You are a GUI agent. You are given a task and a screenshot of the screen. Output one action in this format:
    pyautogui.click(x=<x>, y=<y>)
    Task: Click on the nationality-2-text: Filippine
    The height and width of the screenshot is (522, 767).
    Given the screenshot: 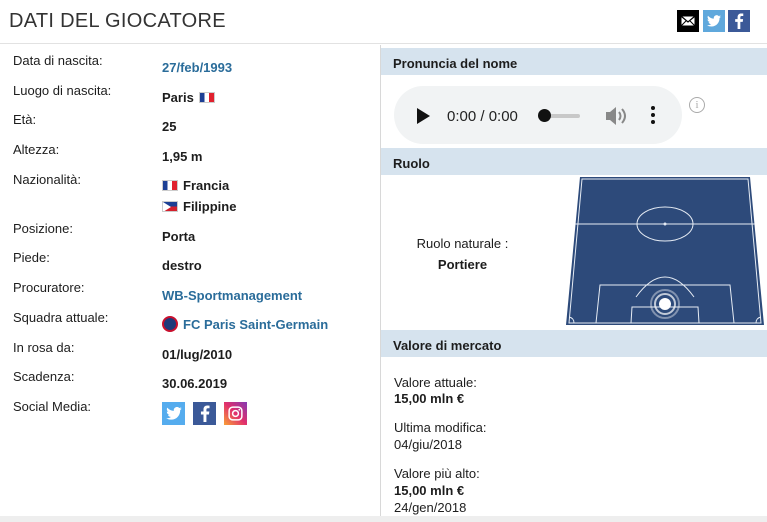 What is the action you would take?
    pyautogui.click(x=210, y=206)
    